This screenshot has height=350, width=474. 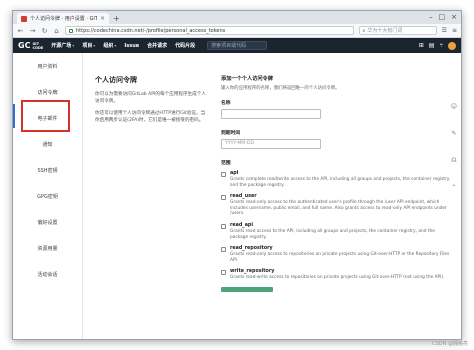 What do you see at coordinates (234, 173) in the screenshot?
I see `scope-name: api` at bounding box center [234, 173].